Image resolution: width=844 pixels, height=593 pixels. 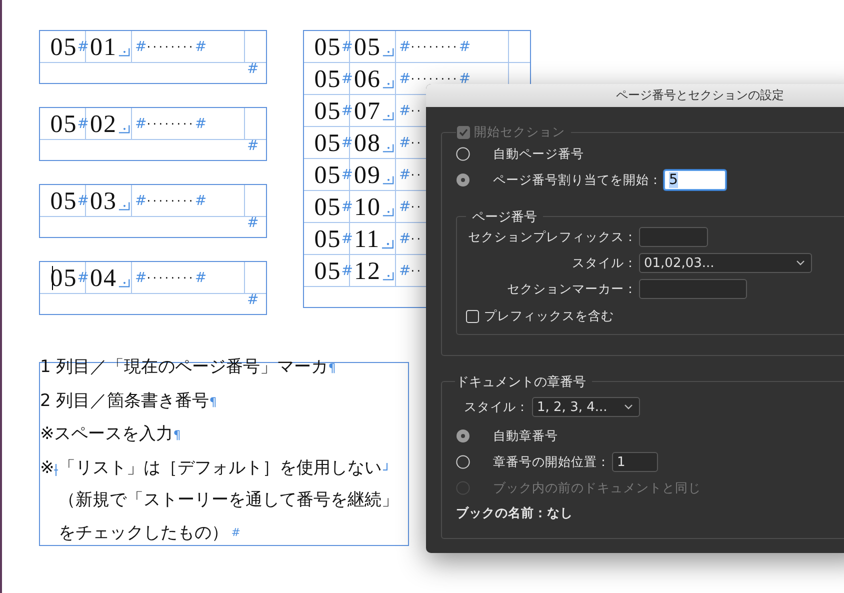 What do you see at coordinates (367, 111) in the screenshot?
I see `table-cell: 07` at bounding box center [367, 111].